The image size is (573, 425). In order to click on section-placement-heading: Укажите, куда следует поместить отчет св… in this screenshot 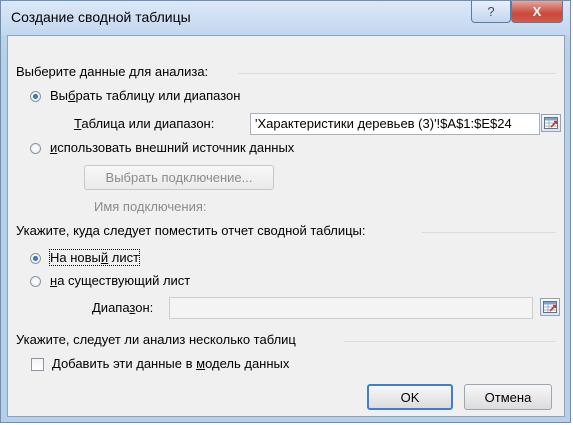, I will do `click(191, 230)`.